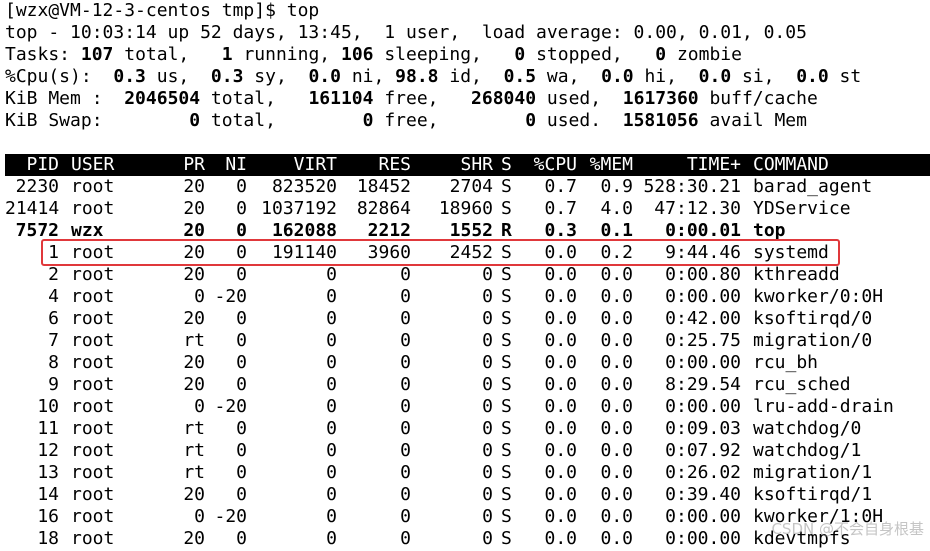 This screenshot has height=551, width=930. What do you see at coordinates (48, 538) in the screenshot?
I see `process-pid-cell: 18` at bounding box center [48, 538].